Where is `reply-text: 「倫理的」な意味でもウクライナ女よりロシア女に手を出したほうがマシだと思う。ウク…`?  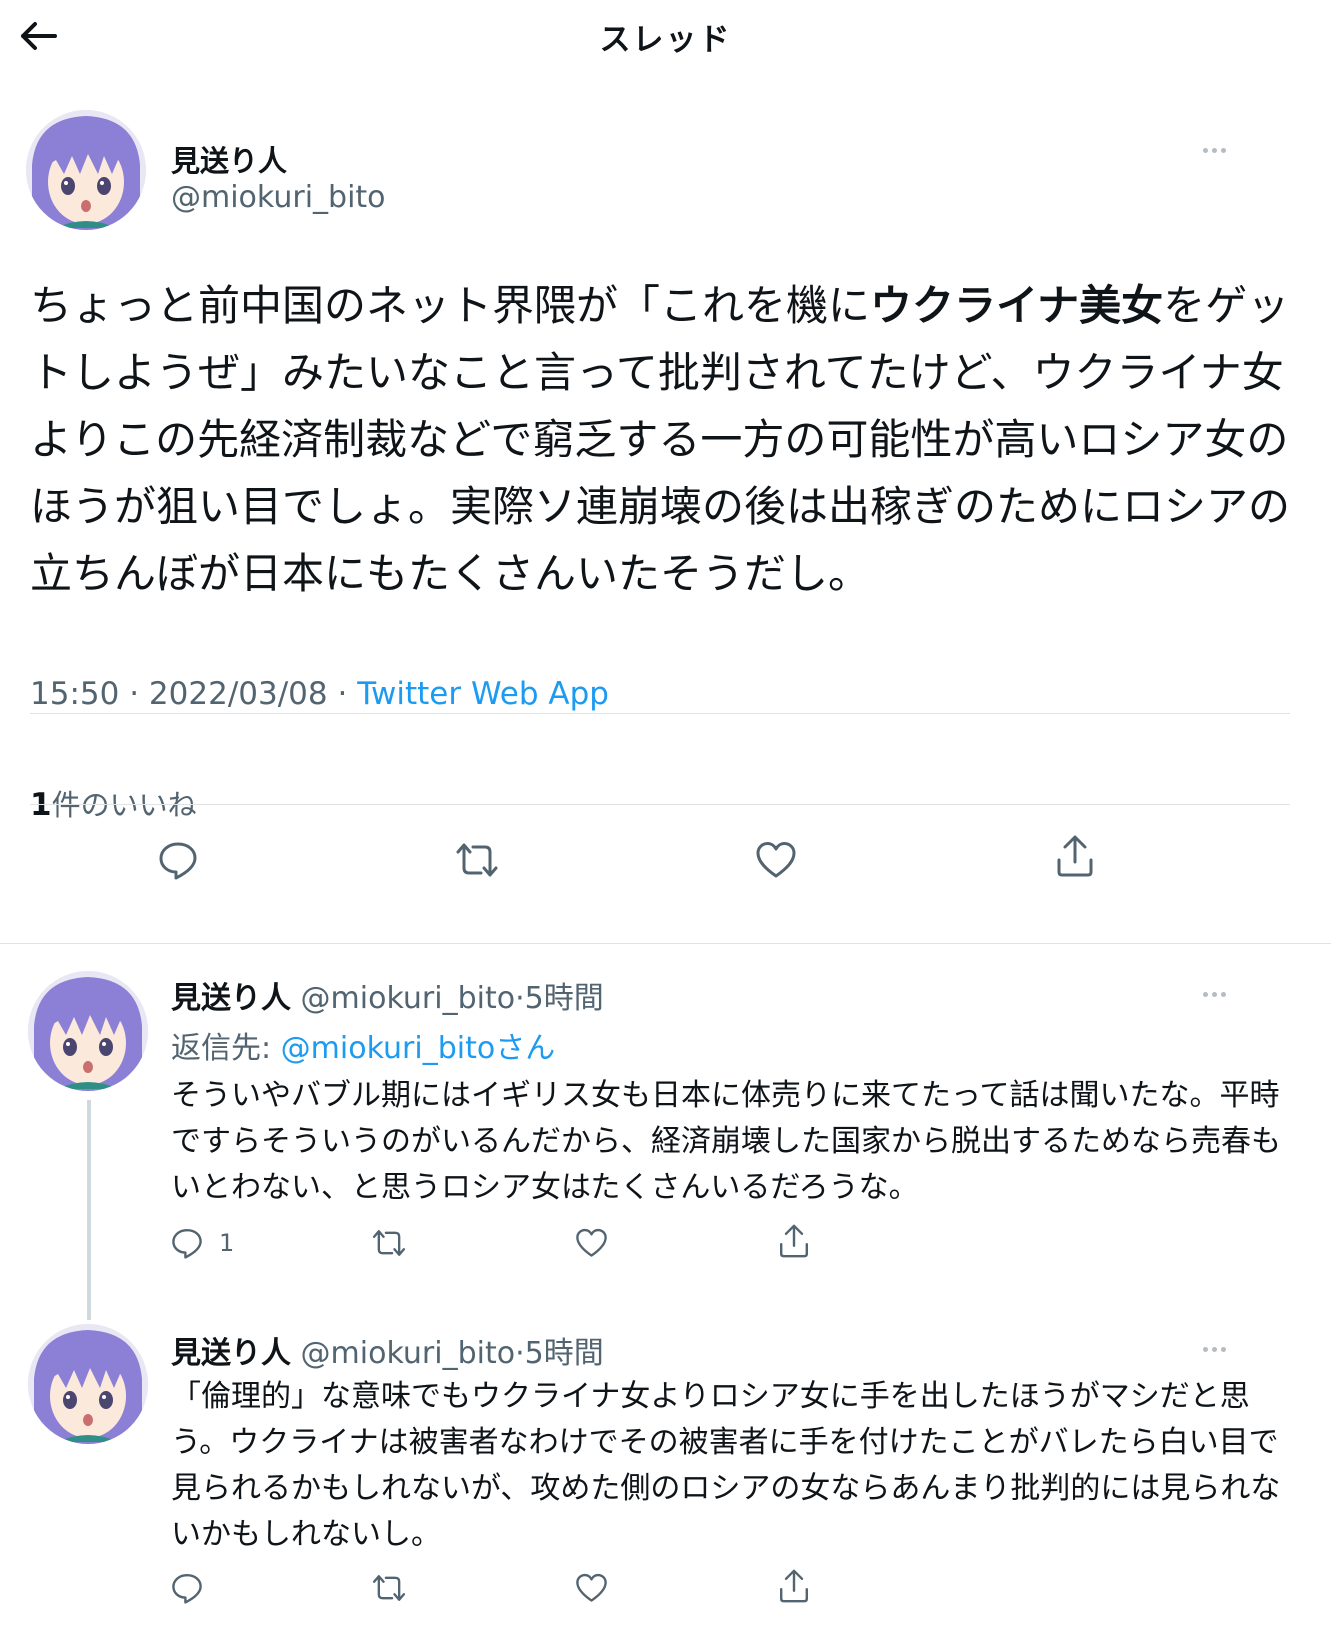 reply-text: 「倫理的」な意味でもウクライナ女よりロシア女に手を出したほうがマシだと思う。ウク… is located at coordinates (726, 1465).